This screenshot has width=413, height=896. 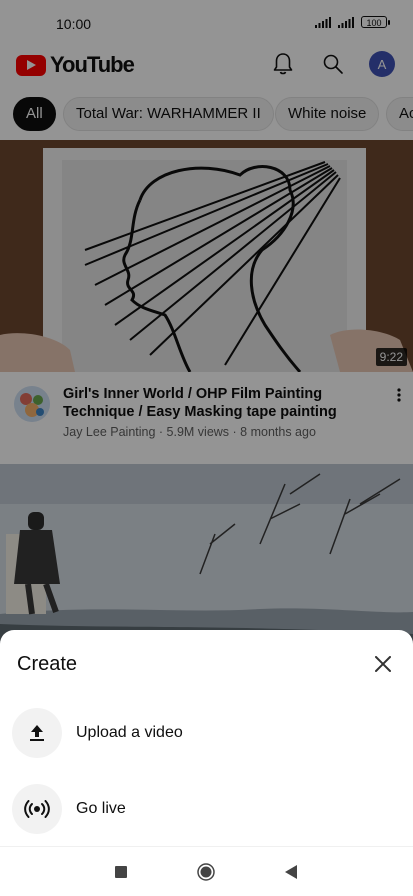 What do you see at coordinates (37, 733) in the screenshot?
I see `upload-icon` at bounding box center [37, 733].